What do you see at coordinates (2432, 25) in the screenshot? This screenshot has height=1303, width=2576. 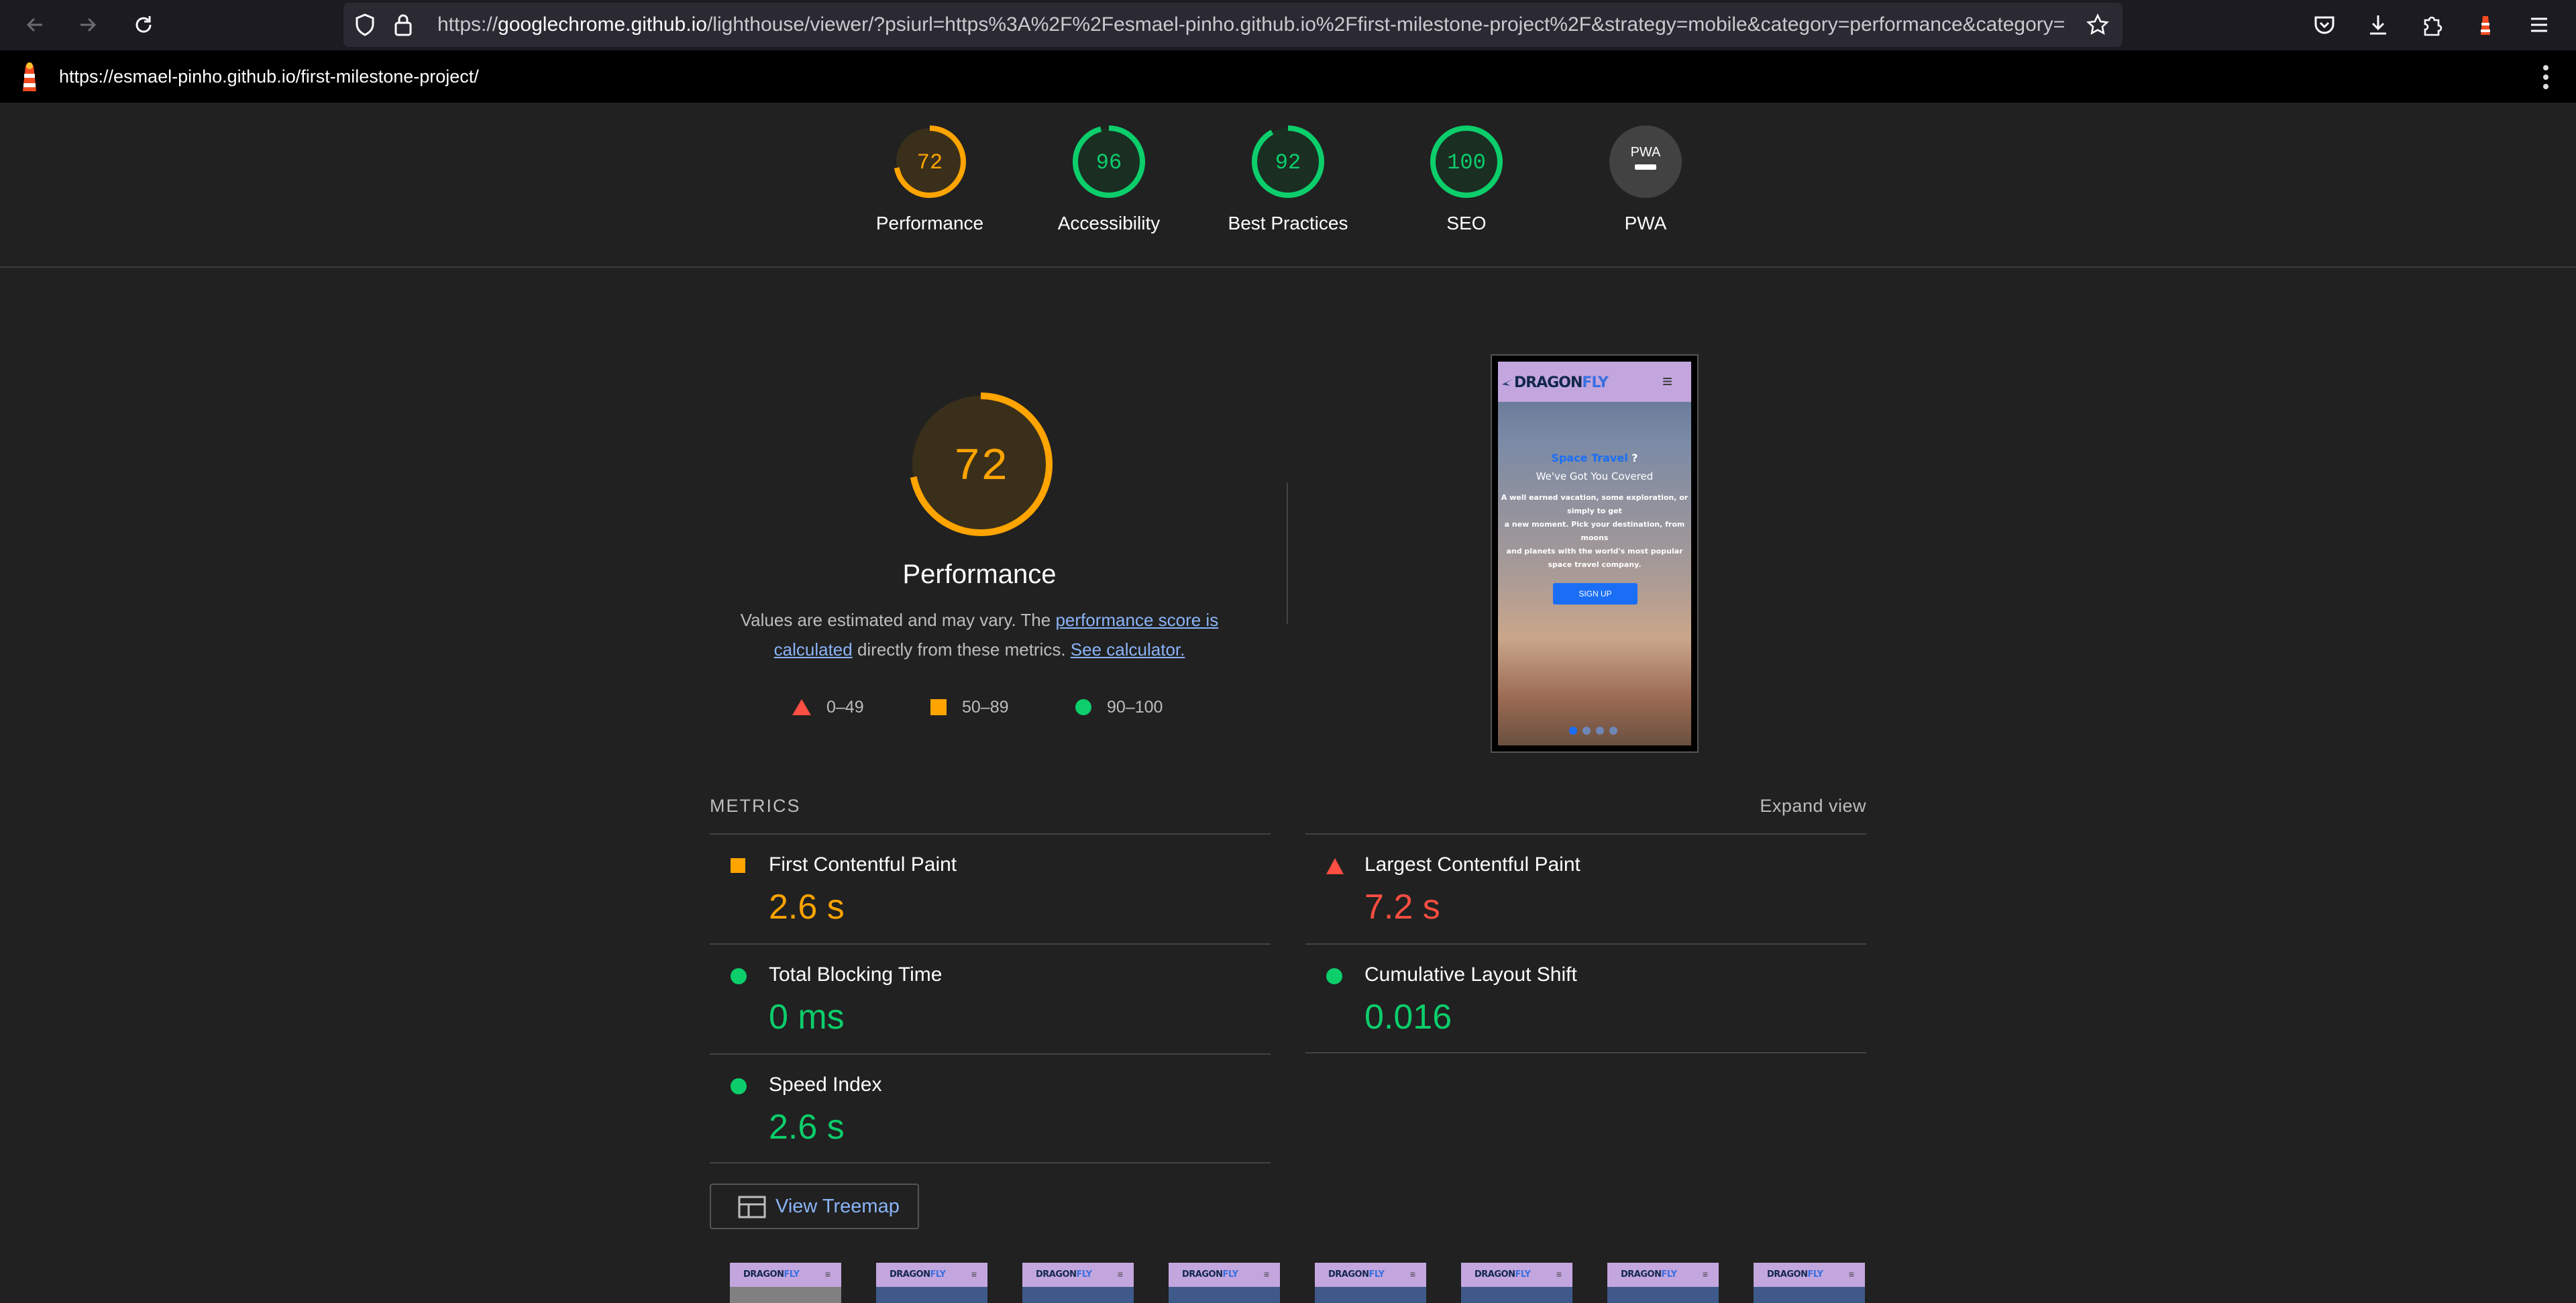 I see `extensions-icon` at bounding box center [2432, 25].